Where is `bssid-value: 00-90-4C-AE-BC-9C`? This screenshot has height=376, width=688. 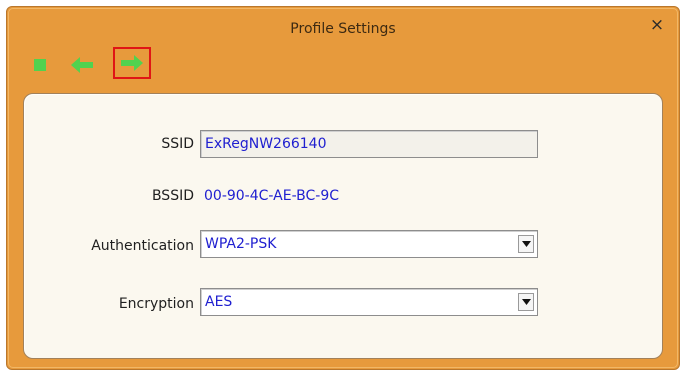 bssid-value: 00-90-4C-AE-BC-9C is located at coordinates (272, 196).